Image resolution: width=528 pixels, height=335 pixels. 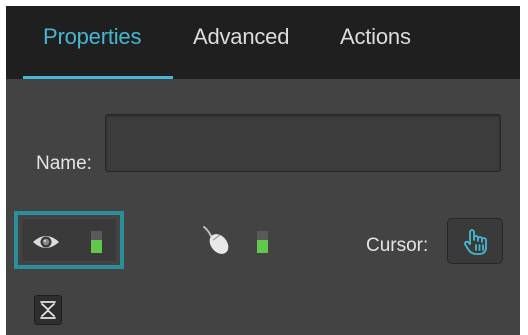 What do you see at coordinates (218, 241) in the screenshot?
I see `mouse-icon` at bounding box center [218, 241].